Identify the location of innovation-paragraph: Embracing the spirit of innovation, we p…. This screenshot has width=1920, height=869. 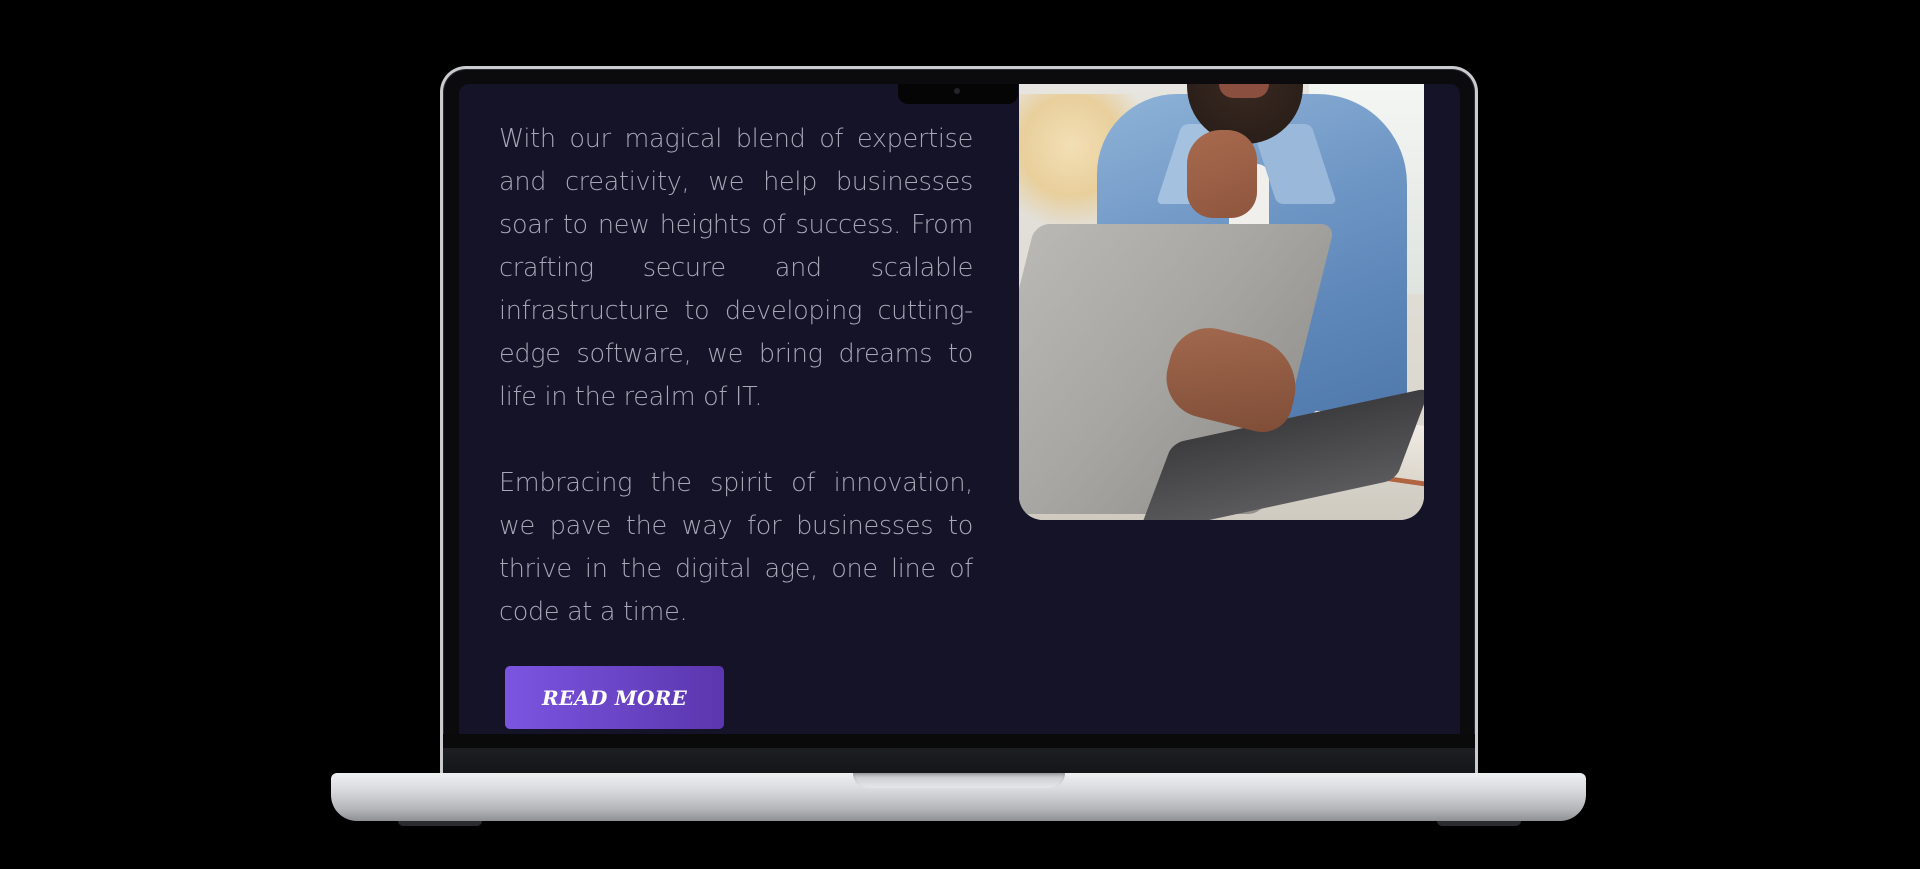
(736, 547).